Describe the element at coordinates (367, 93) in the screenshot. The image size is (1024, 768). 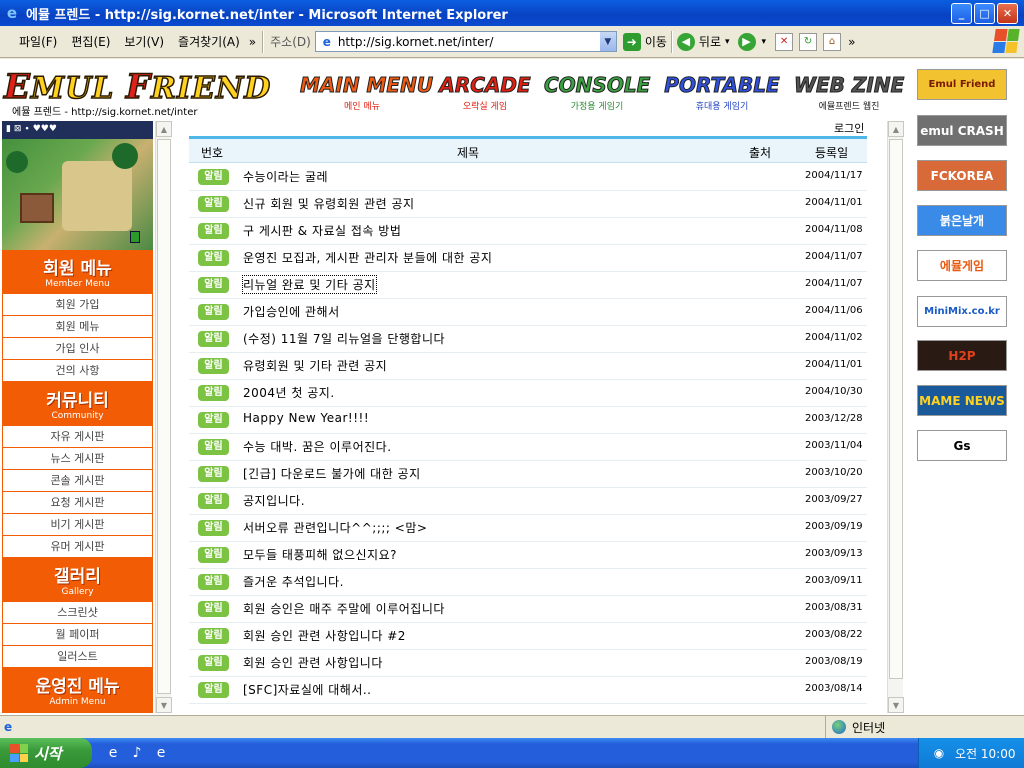
I see `nav-main-menu: MAIN MENU 메인 메뉴` at that location.